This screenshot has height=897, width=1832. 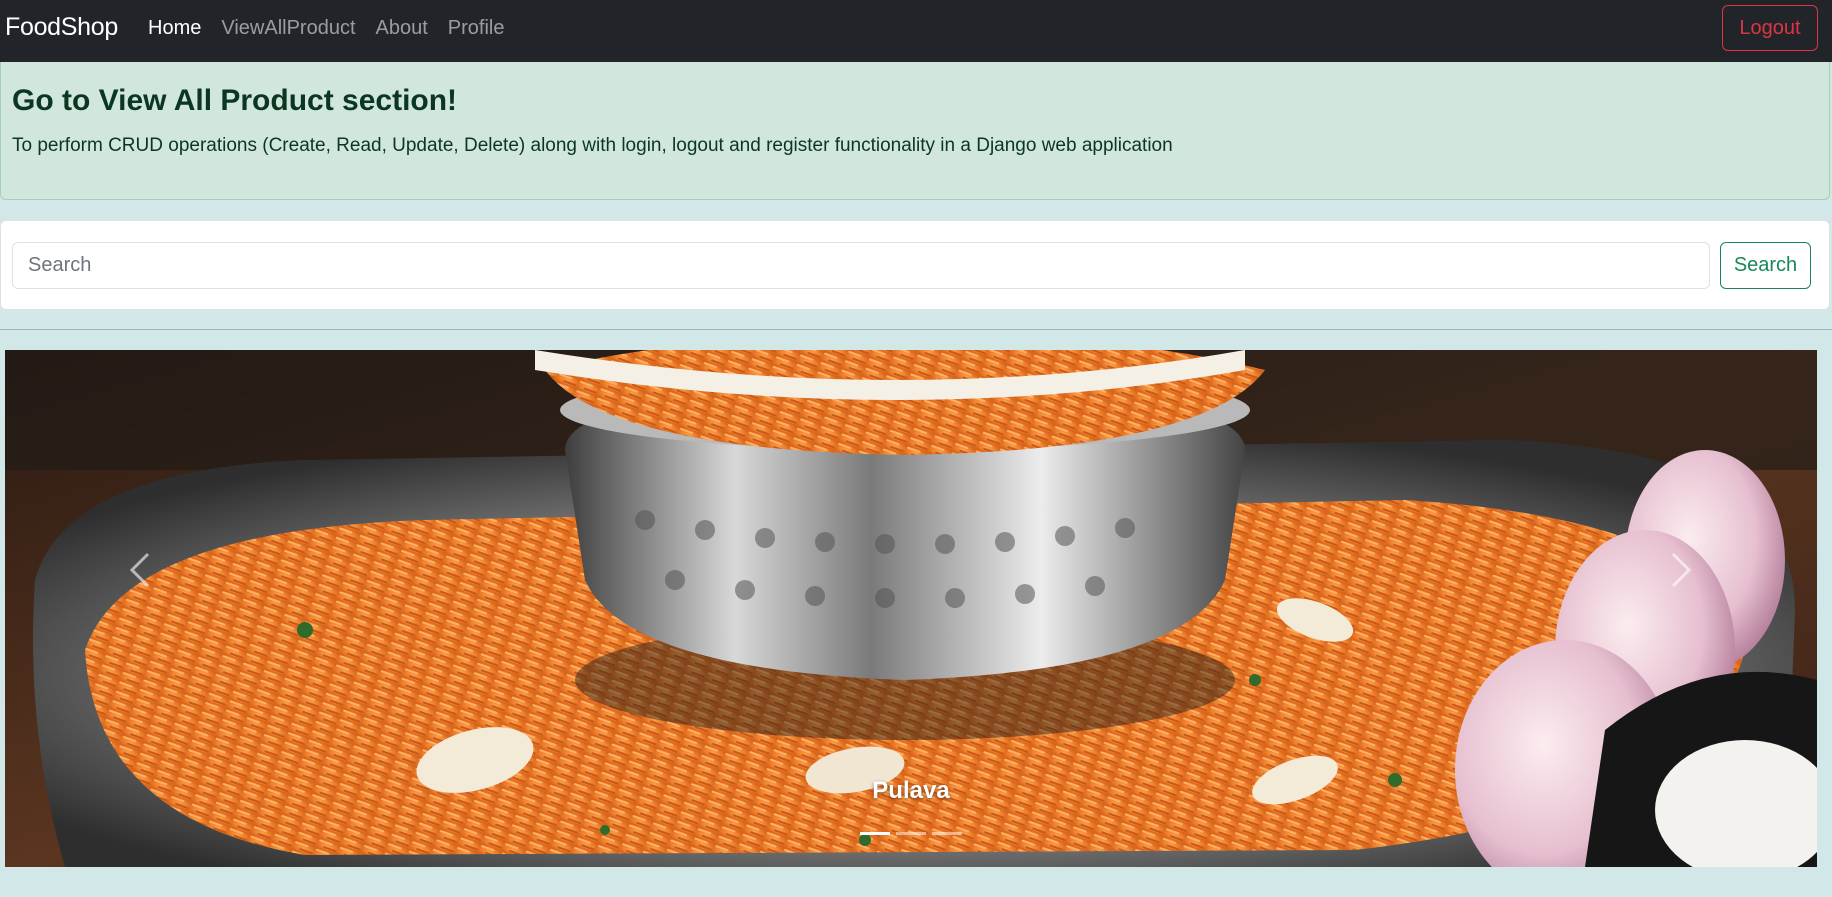 I want to click on logout-button: Logout, so click(x=1770, y=28).